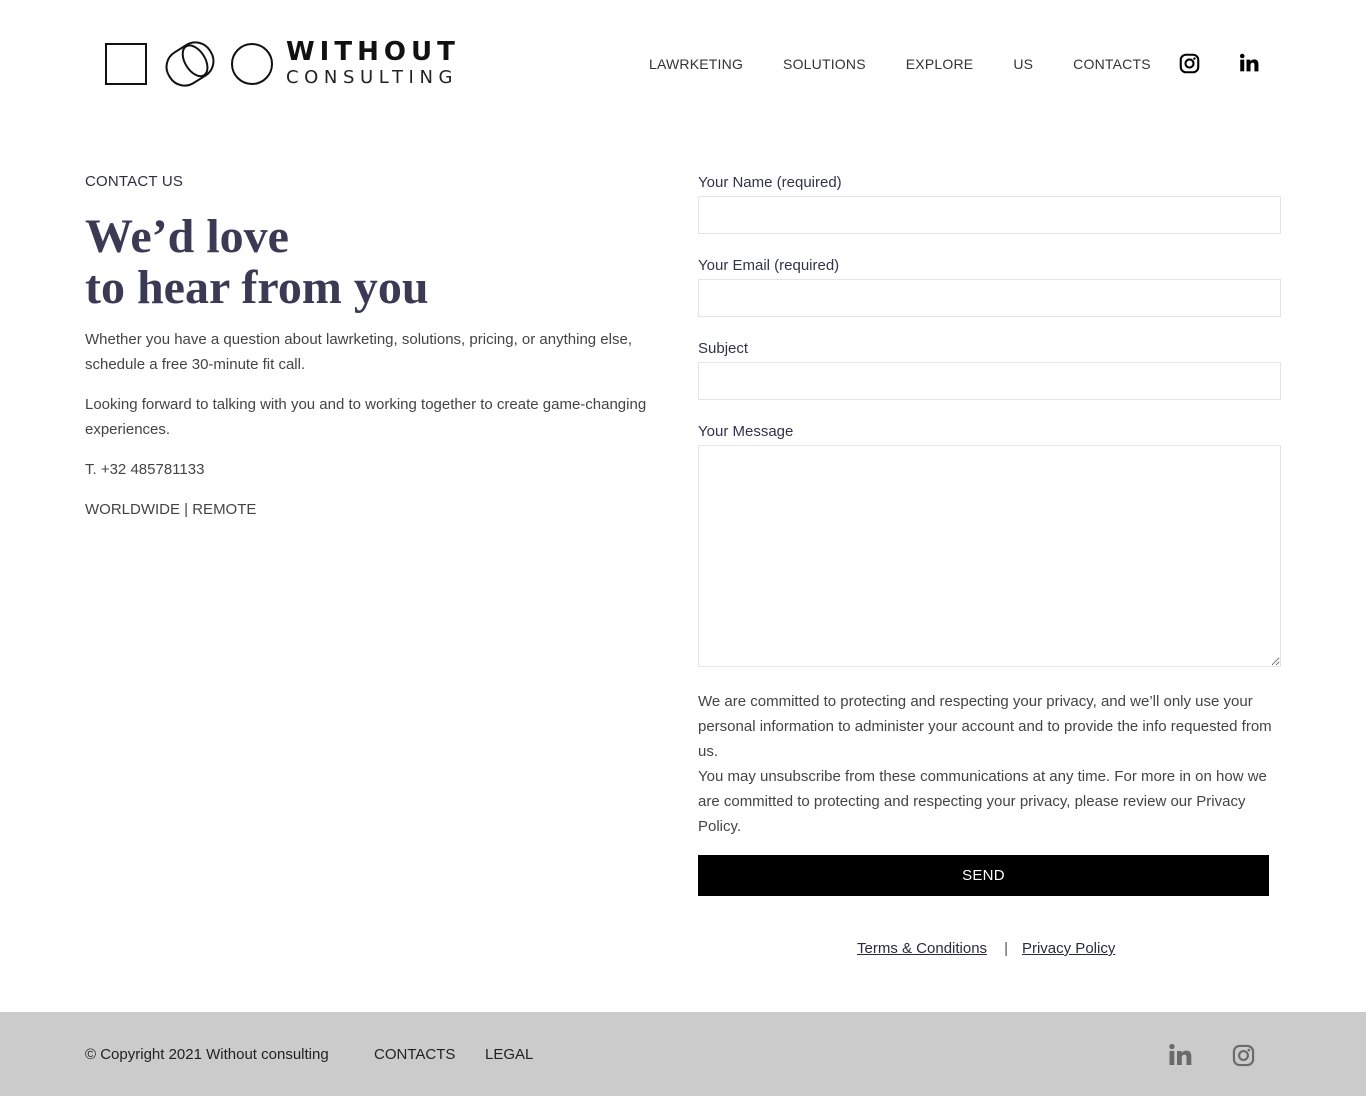  What do you see at coordinates (989, 381) in the screenshot?
I see `subject-field` at bounding box center [989, 381].